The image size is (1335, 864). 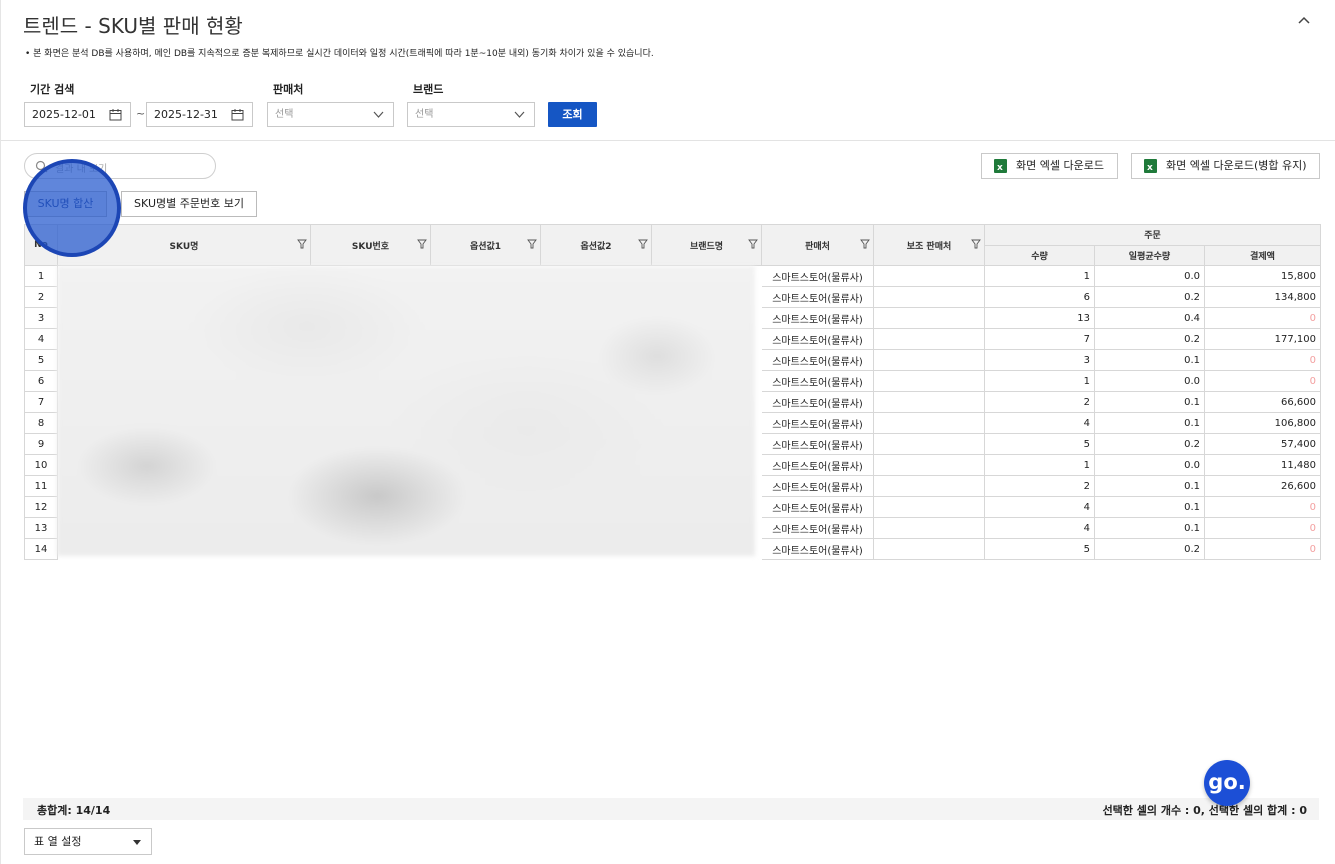 What do you see at coordinates (1039, 549) in the screenshot?
I see `cell-quantity: 5` at bounding box center [1039, 549].